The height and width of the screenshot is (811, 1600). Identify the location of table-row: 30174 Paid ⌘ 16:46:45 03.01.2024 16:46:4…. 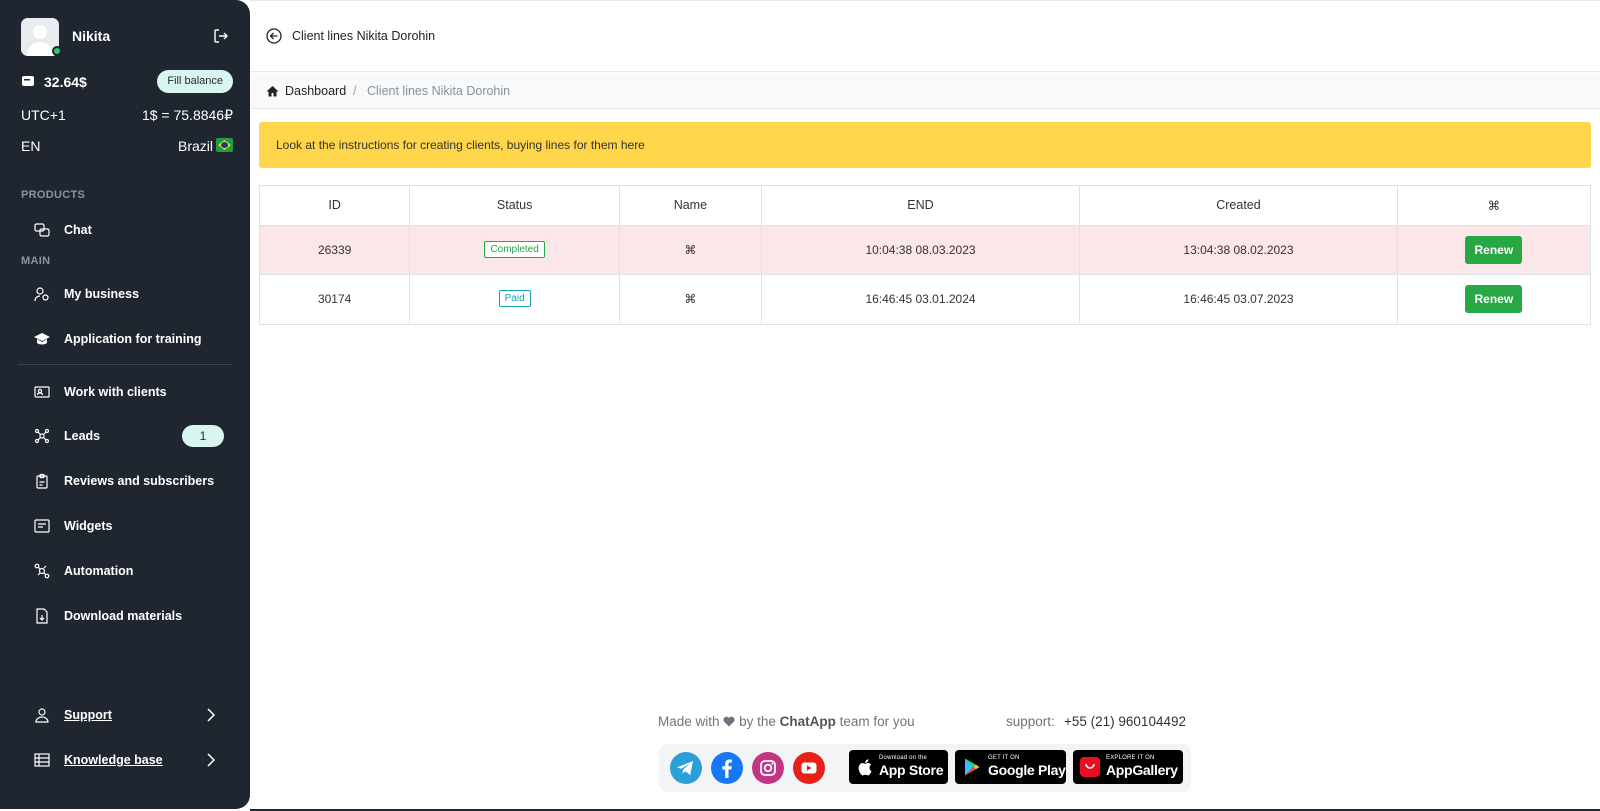
(925, 298).